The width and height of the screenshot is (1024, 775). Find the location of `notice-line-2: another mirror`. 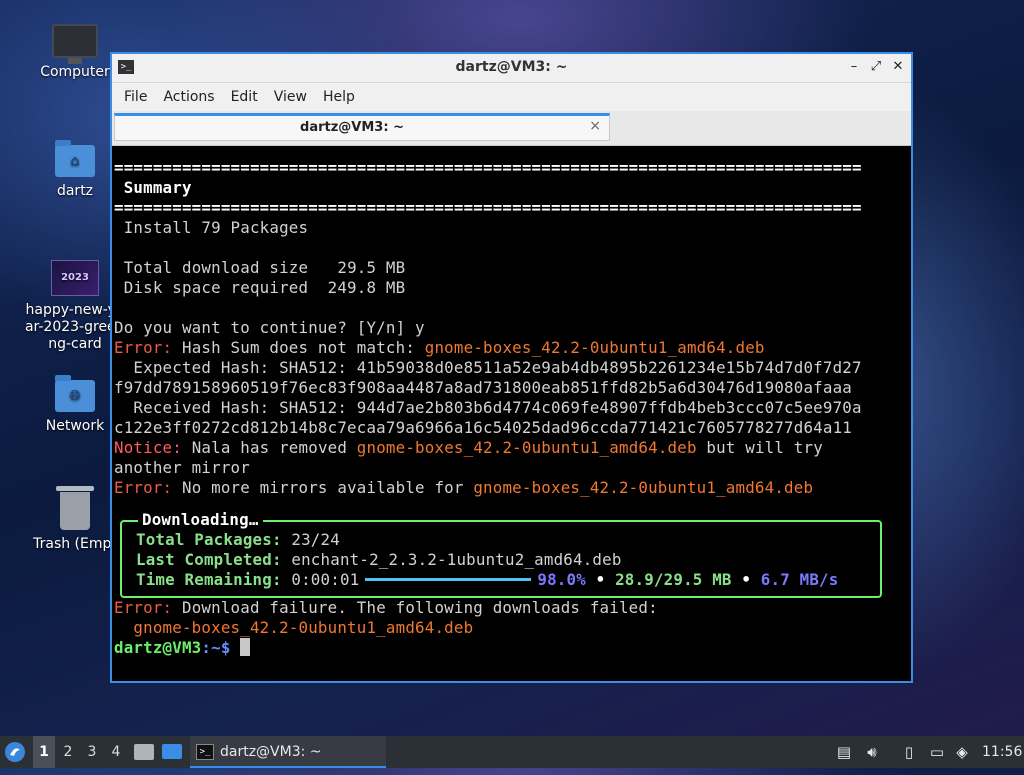

notice-line-2: another mirror is located at coordinates (182, 467).